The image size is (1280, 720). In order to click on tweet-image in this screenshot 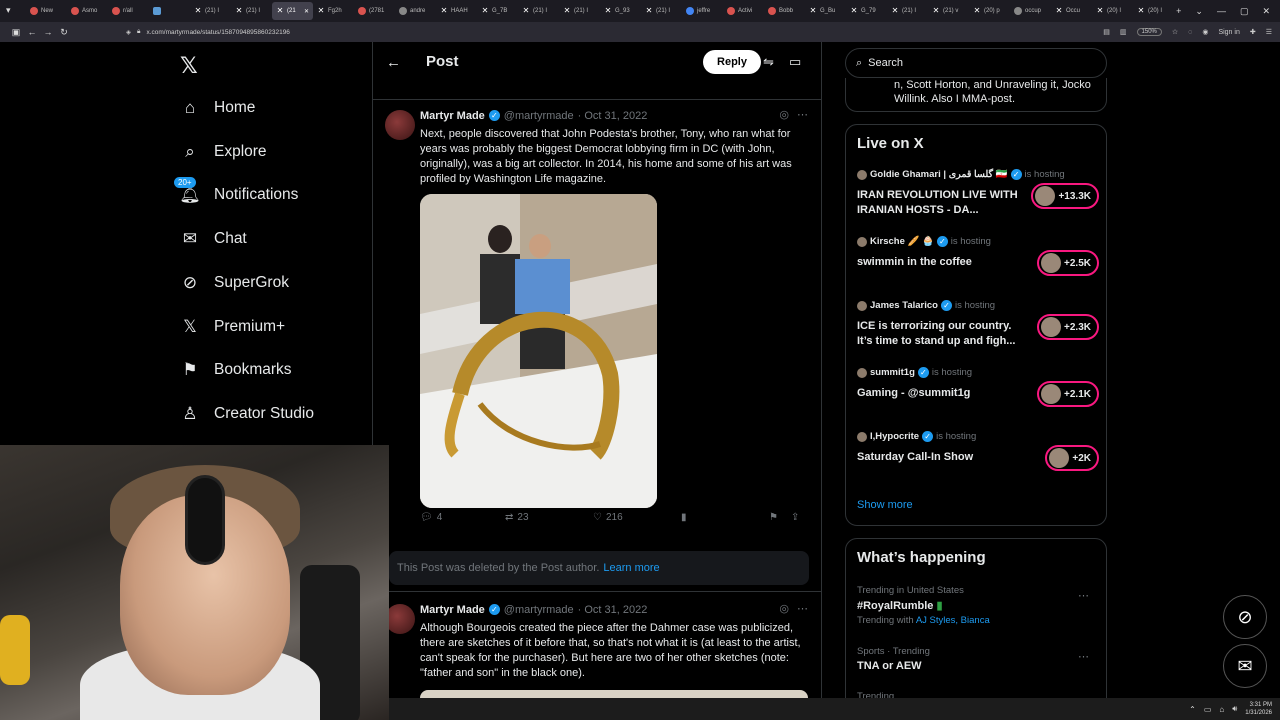, I will do `click(538, 351)`.